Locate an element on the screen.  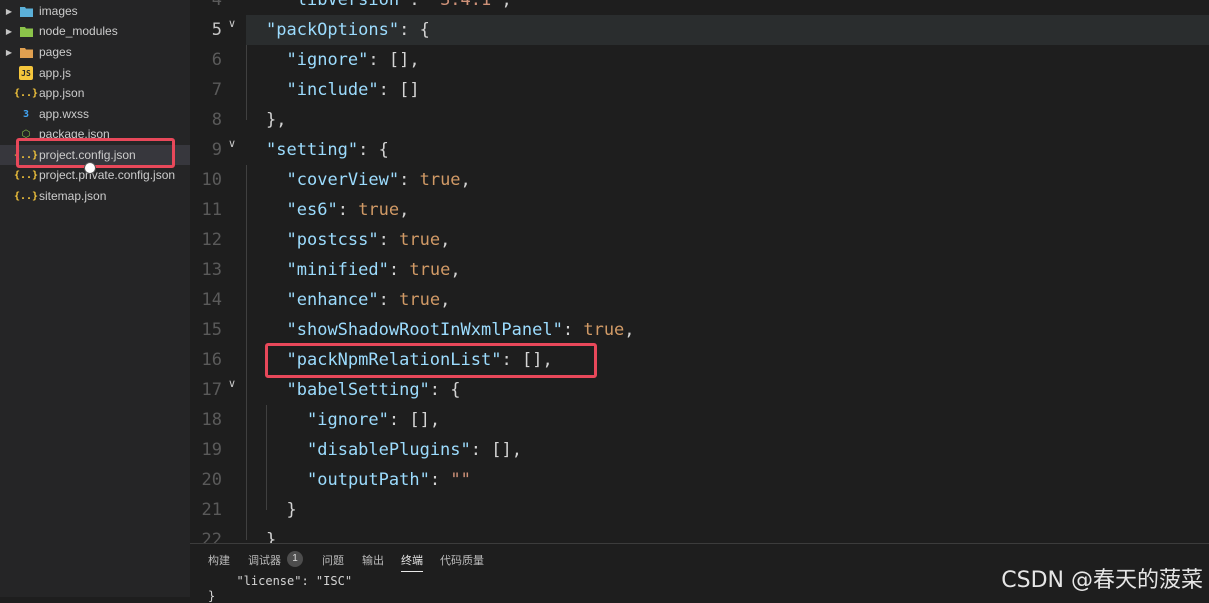
sidebar-item-sitemap-json: {..} sitemap.json is located at coordinates (95, 196).